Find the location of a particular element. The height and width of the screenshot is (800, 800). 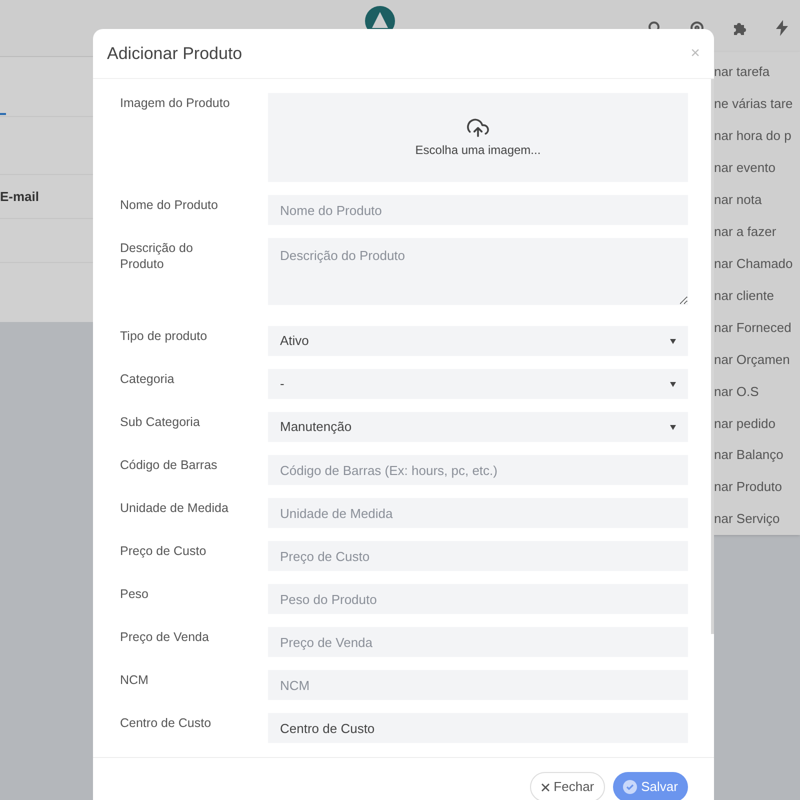

modal-title: Adicionar Produto is located at coordinates (174, 53).